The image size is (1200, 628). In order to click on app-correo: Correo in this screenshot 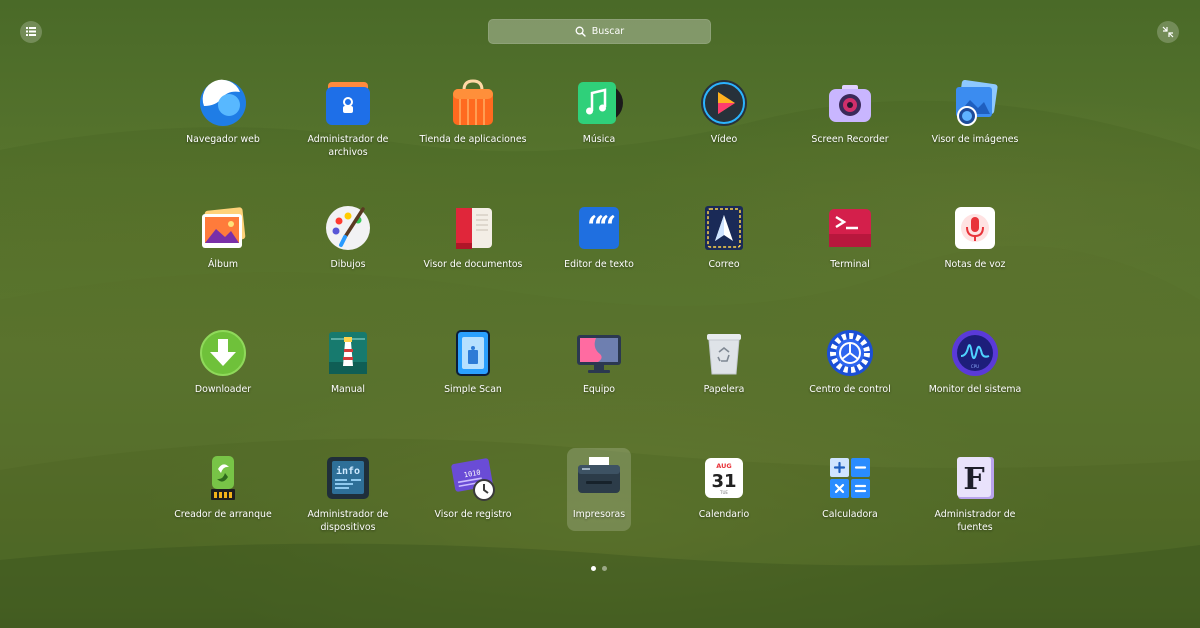, I will do `click(724, 239)`.